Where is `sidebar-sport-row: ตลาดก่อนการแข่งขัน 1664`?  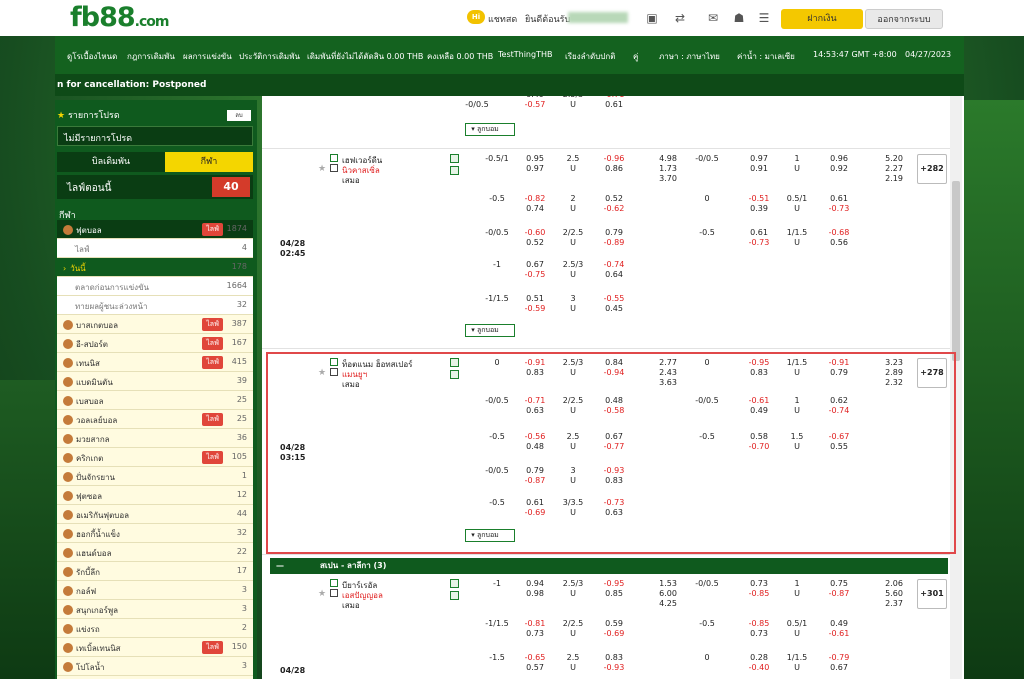 sidebar-sport-row: ตลาดก่อนการแข่งขัน 1664 is located at coordinates (155, 286).